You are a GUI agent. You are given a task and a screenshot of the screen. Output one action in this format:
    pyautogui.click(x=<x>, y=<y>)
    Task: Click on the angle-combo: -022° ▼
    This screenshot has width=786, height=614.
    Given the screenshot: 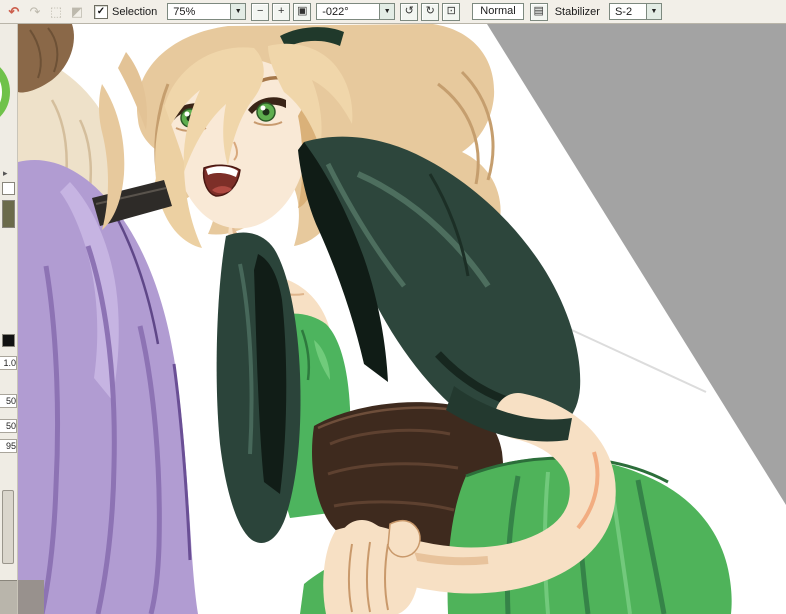 What is the action you would take?
    pyautogui.click(x=356, y=11)
    